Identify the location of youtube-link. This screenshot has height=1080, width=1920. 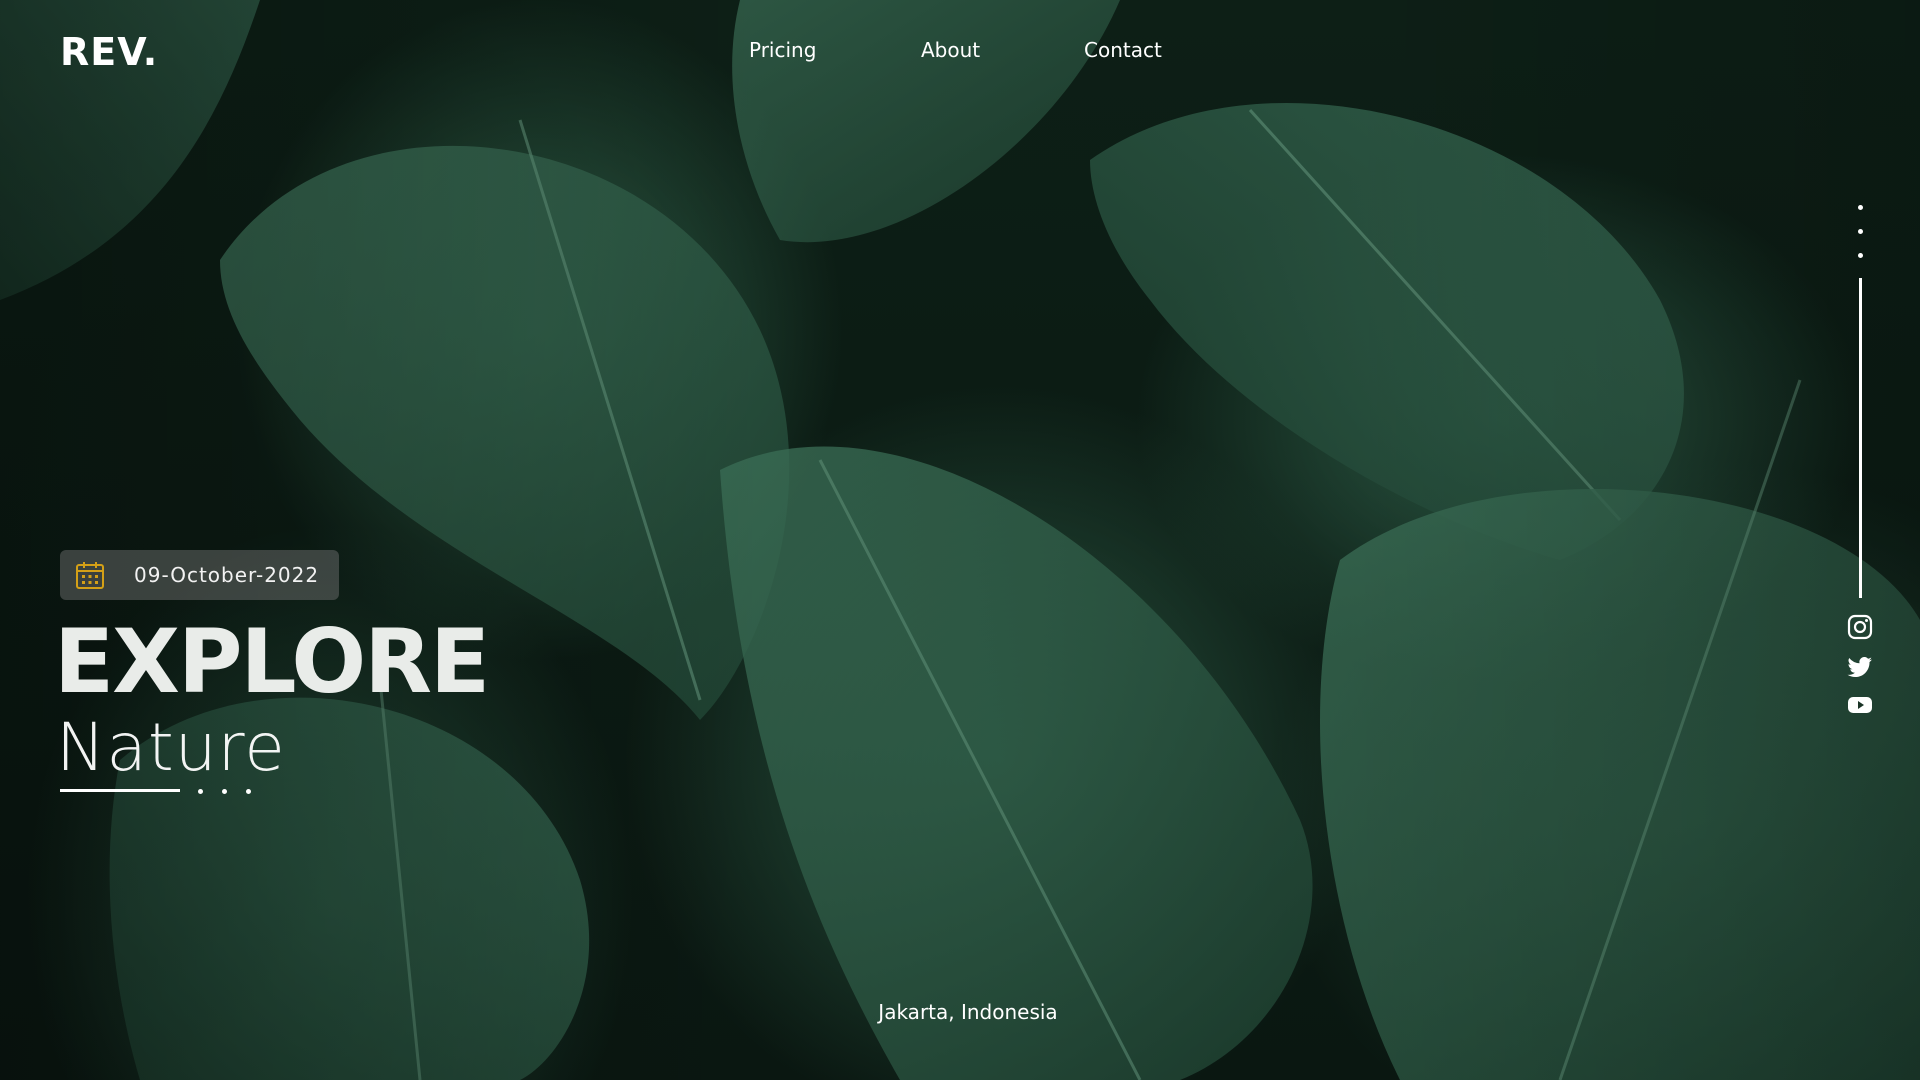
(1860, 705).